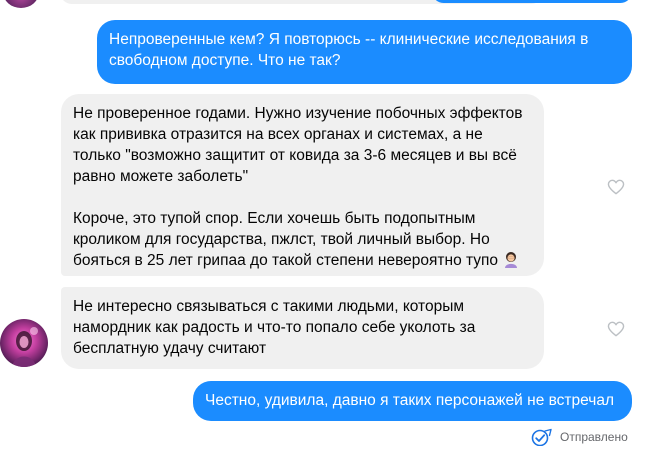 The width and height of the screenshot is (650, 462). Describe the element at coordinates (541, 437) in the screenshot. I see `sent-check-icon` at that location.